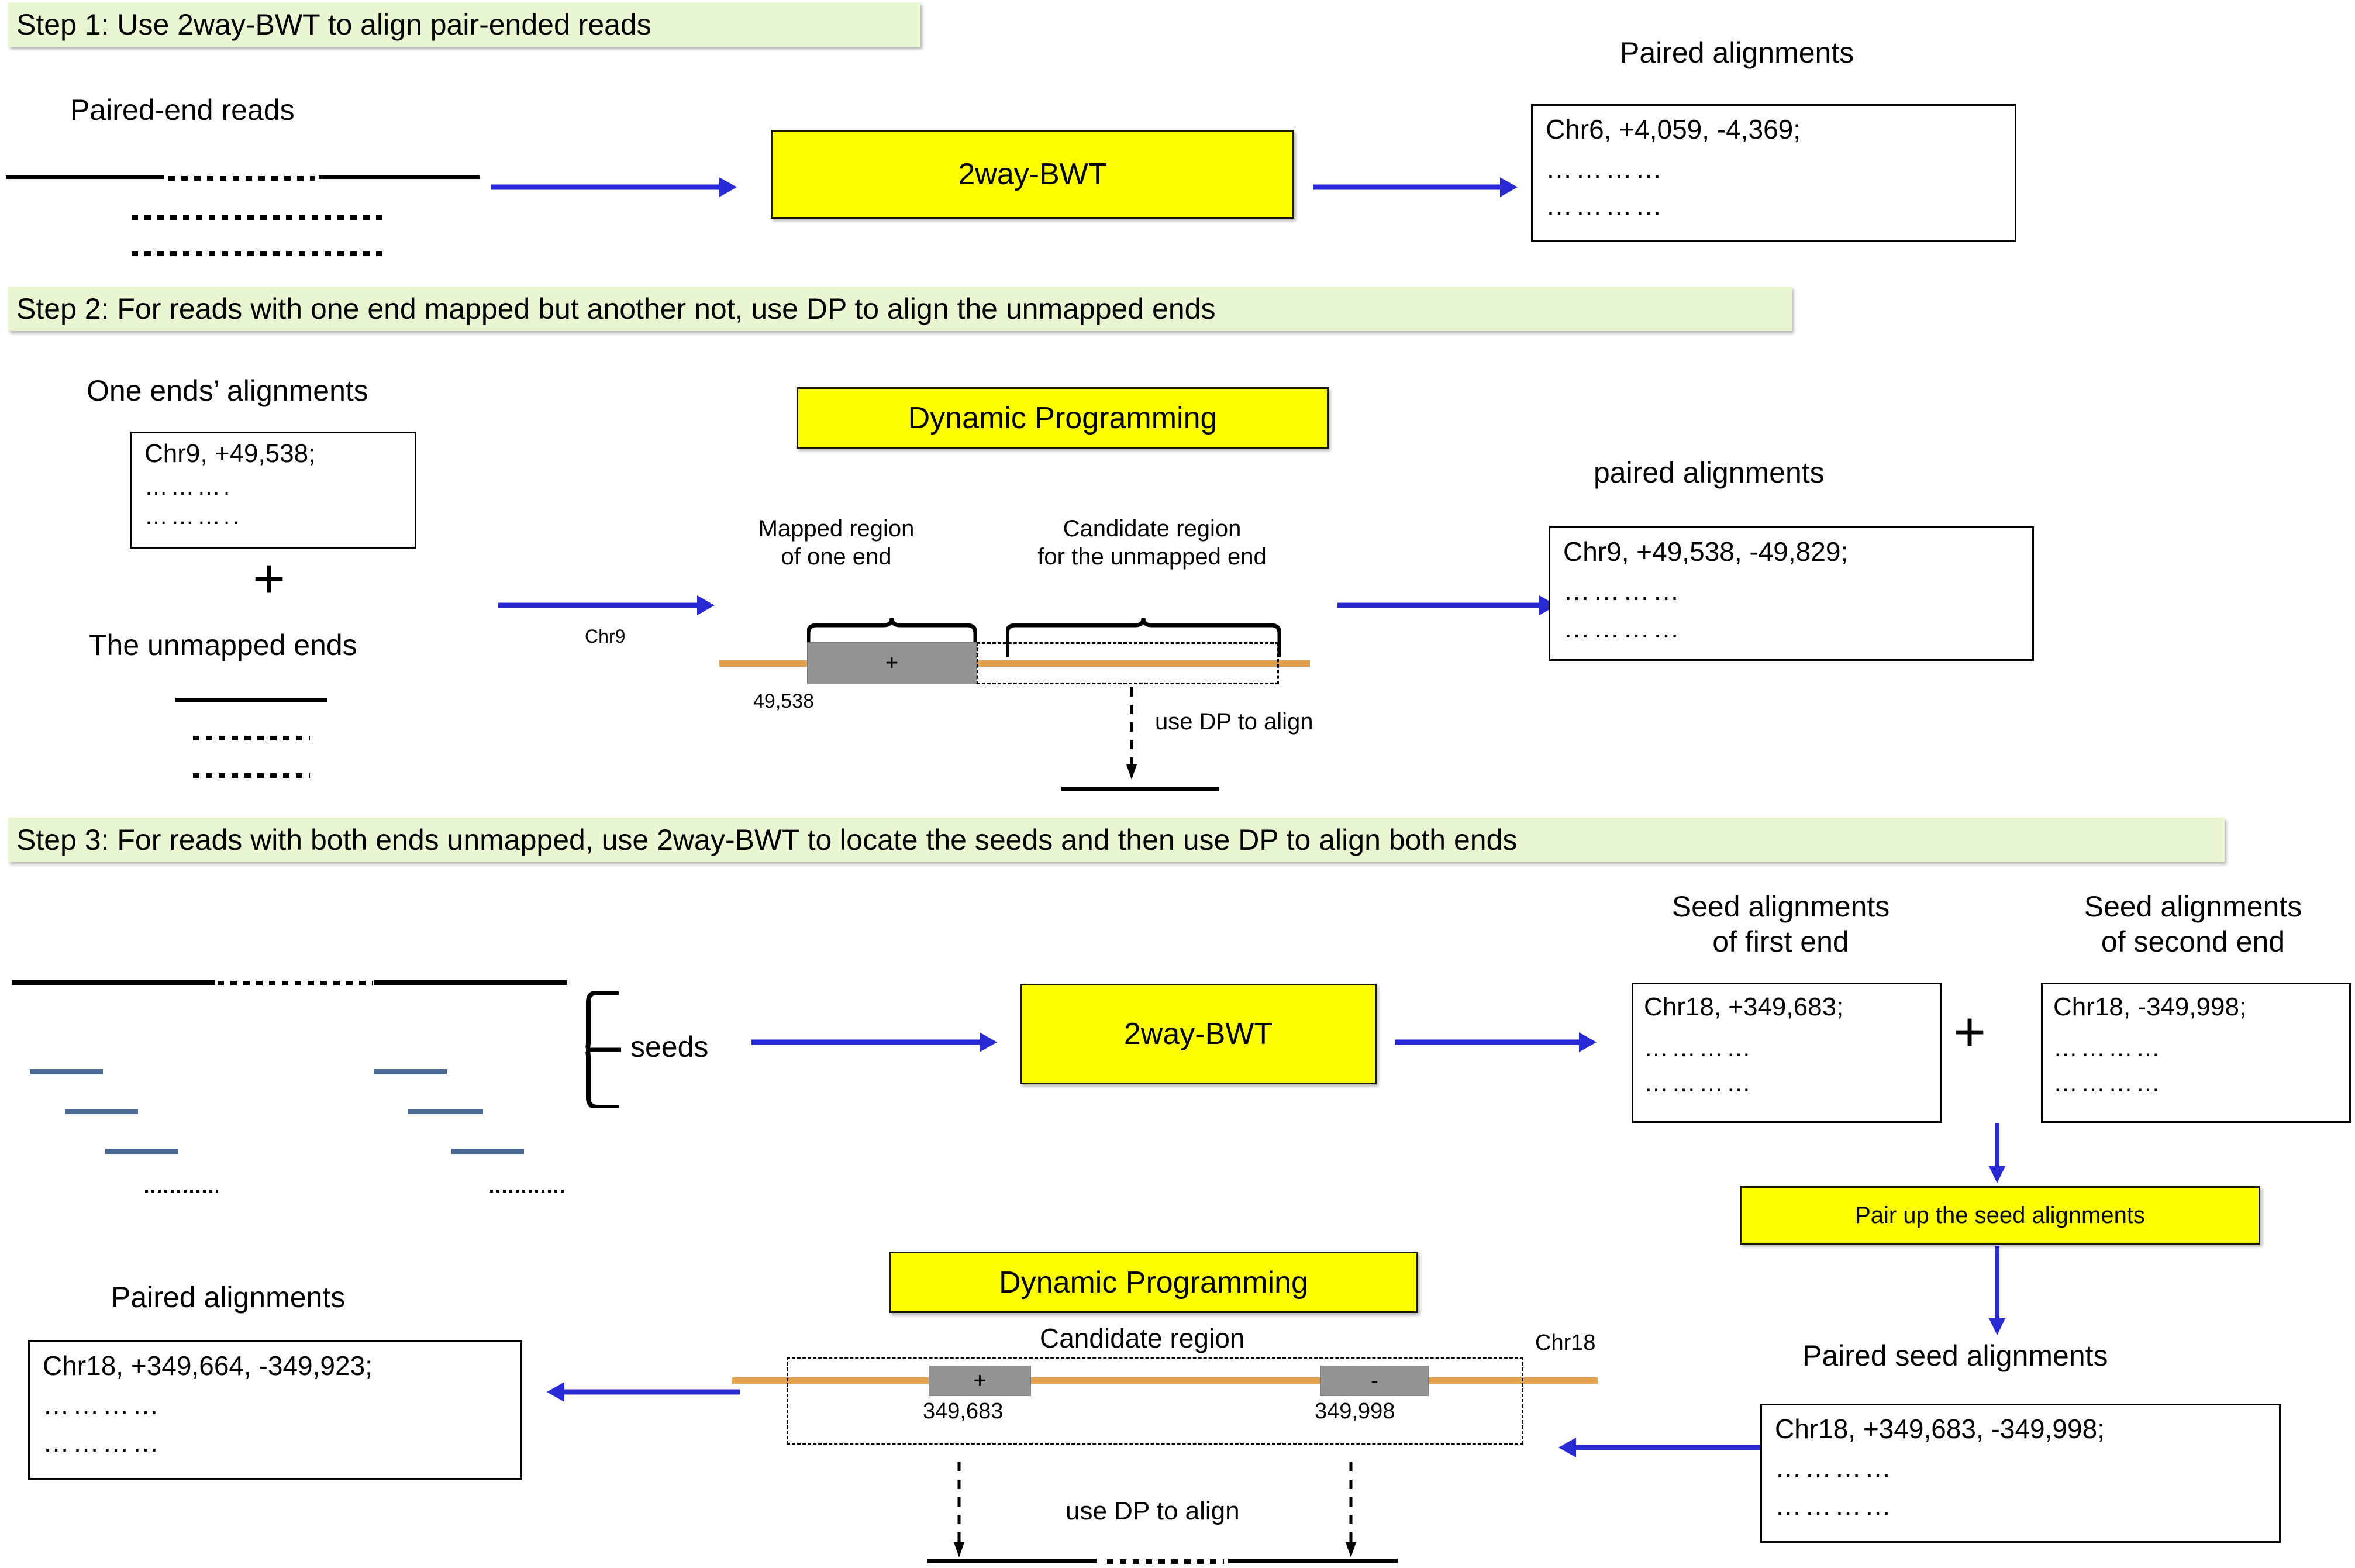  I want to click on step2-arrow-in, so click(606, 605).